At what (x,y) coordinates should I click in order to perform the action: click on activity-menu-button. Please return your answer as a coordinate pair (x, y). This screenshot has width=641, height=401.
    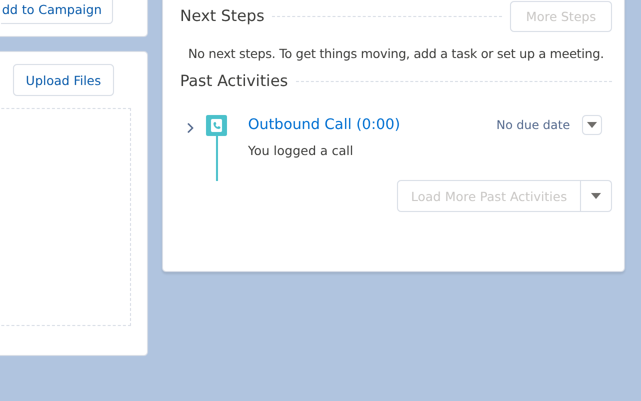
    Looking at the image, I should click on (592, 125).